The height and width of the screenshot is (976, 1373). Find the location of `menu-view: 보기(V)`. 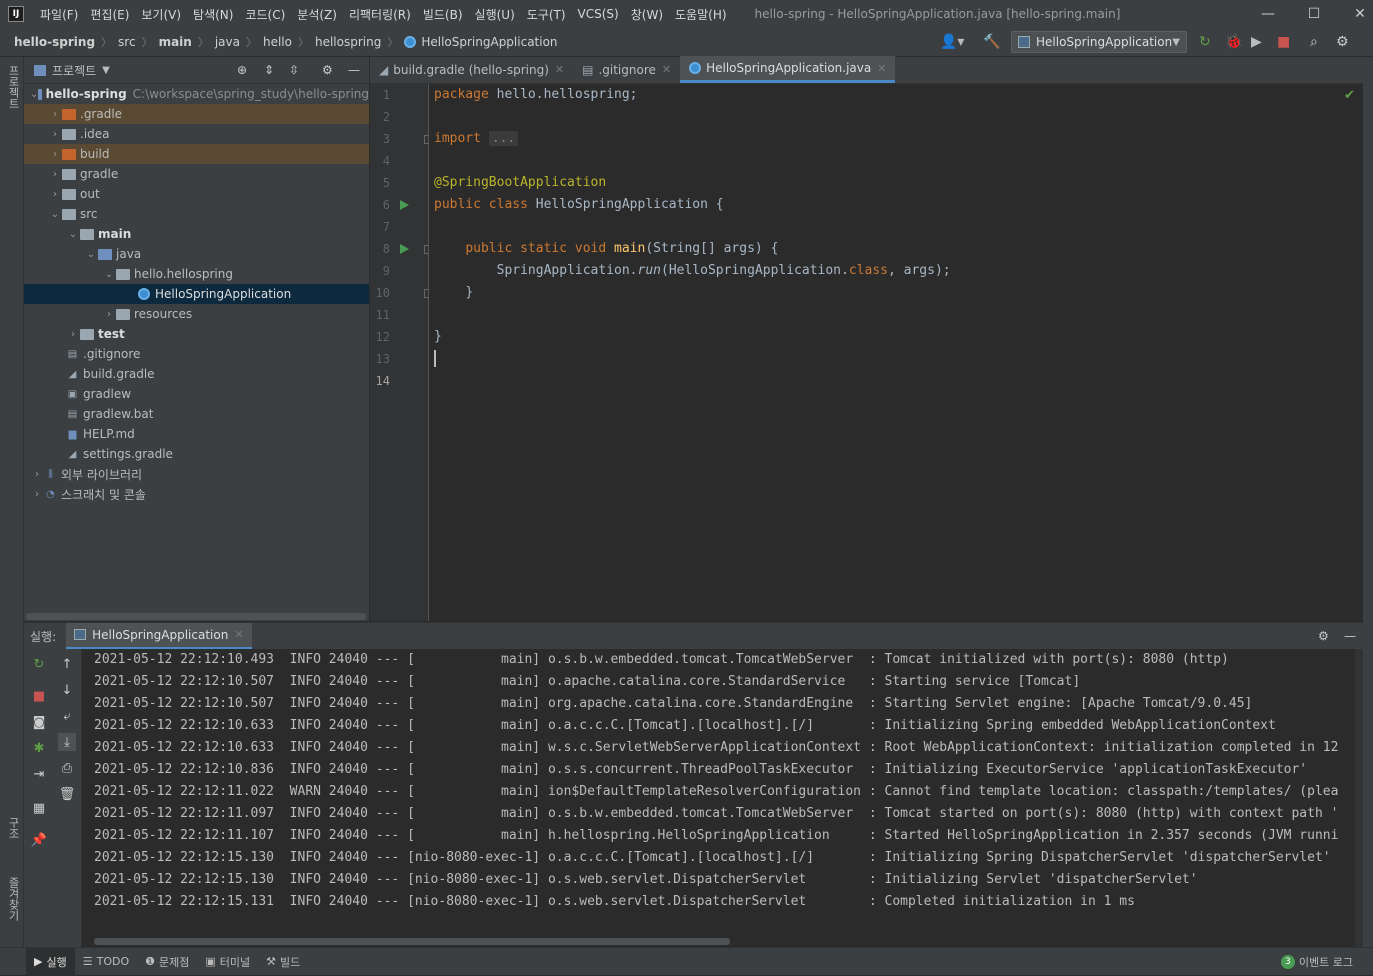

menu-view: 보기(V) is located at coordinates (161, 14).